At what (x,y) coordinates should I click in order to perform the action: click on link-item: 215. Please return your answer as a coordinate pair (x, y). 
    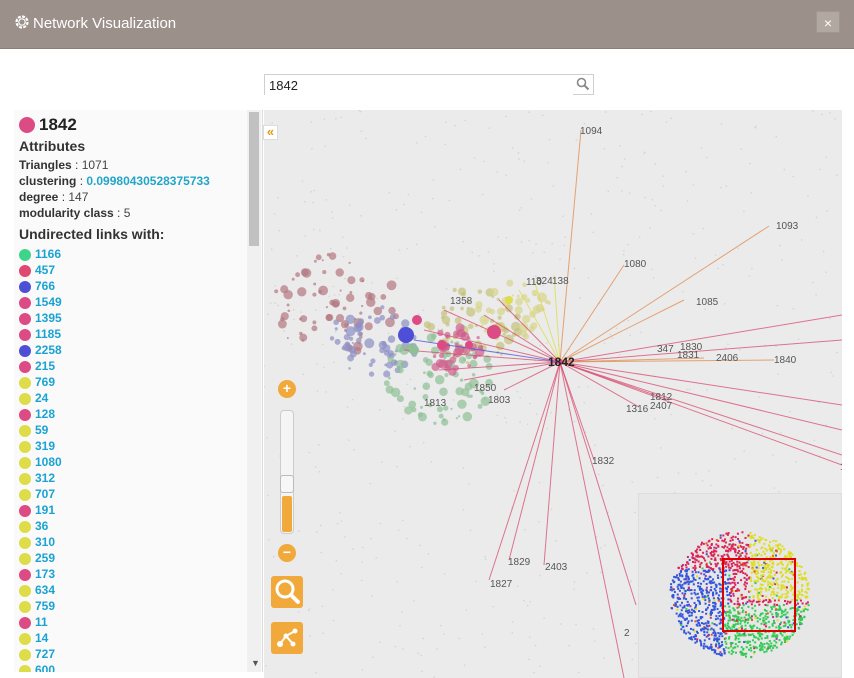
    Looking at the image, I should click on (40, 366).